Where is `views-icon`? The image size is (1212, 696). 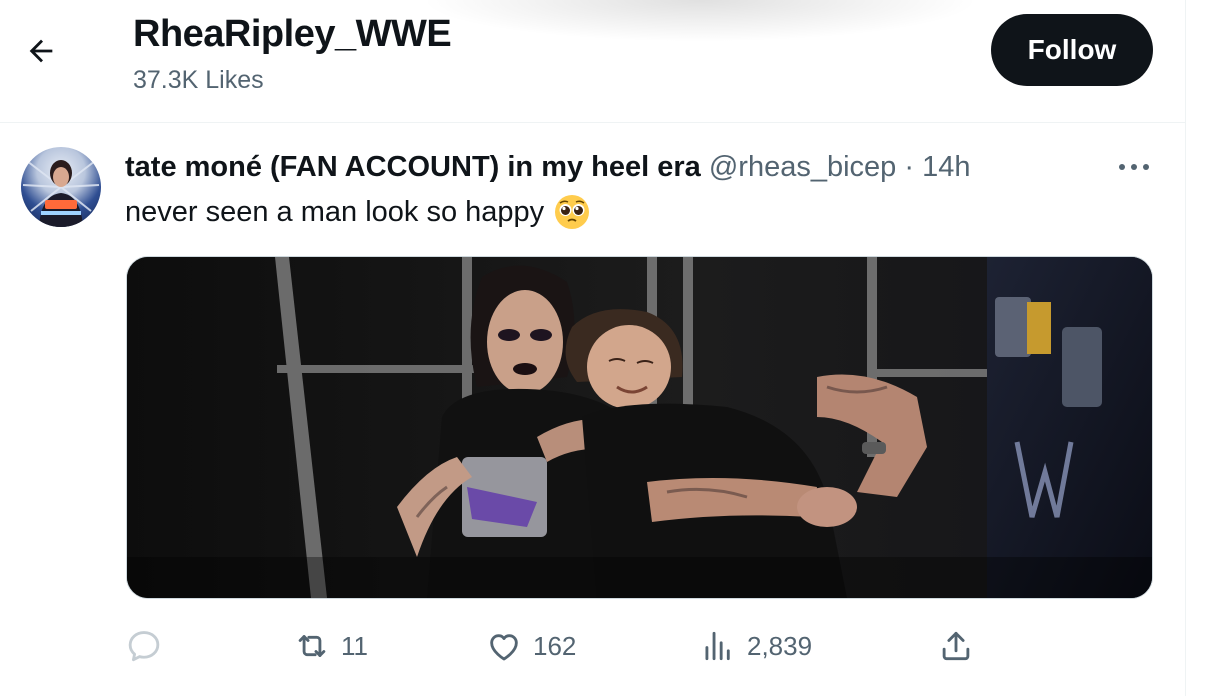 views-icon is located at coordinates (717, 646).